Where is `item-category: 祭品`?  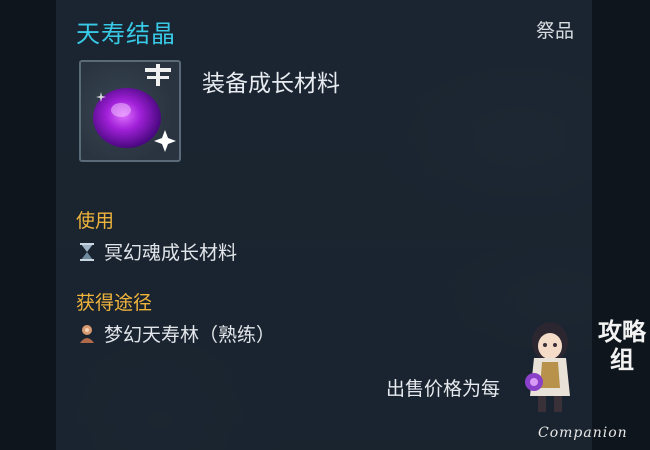
item-category: 祭品 is located at coordinates (554, 31).